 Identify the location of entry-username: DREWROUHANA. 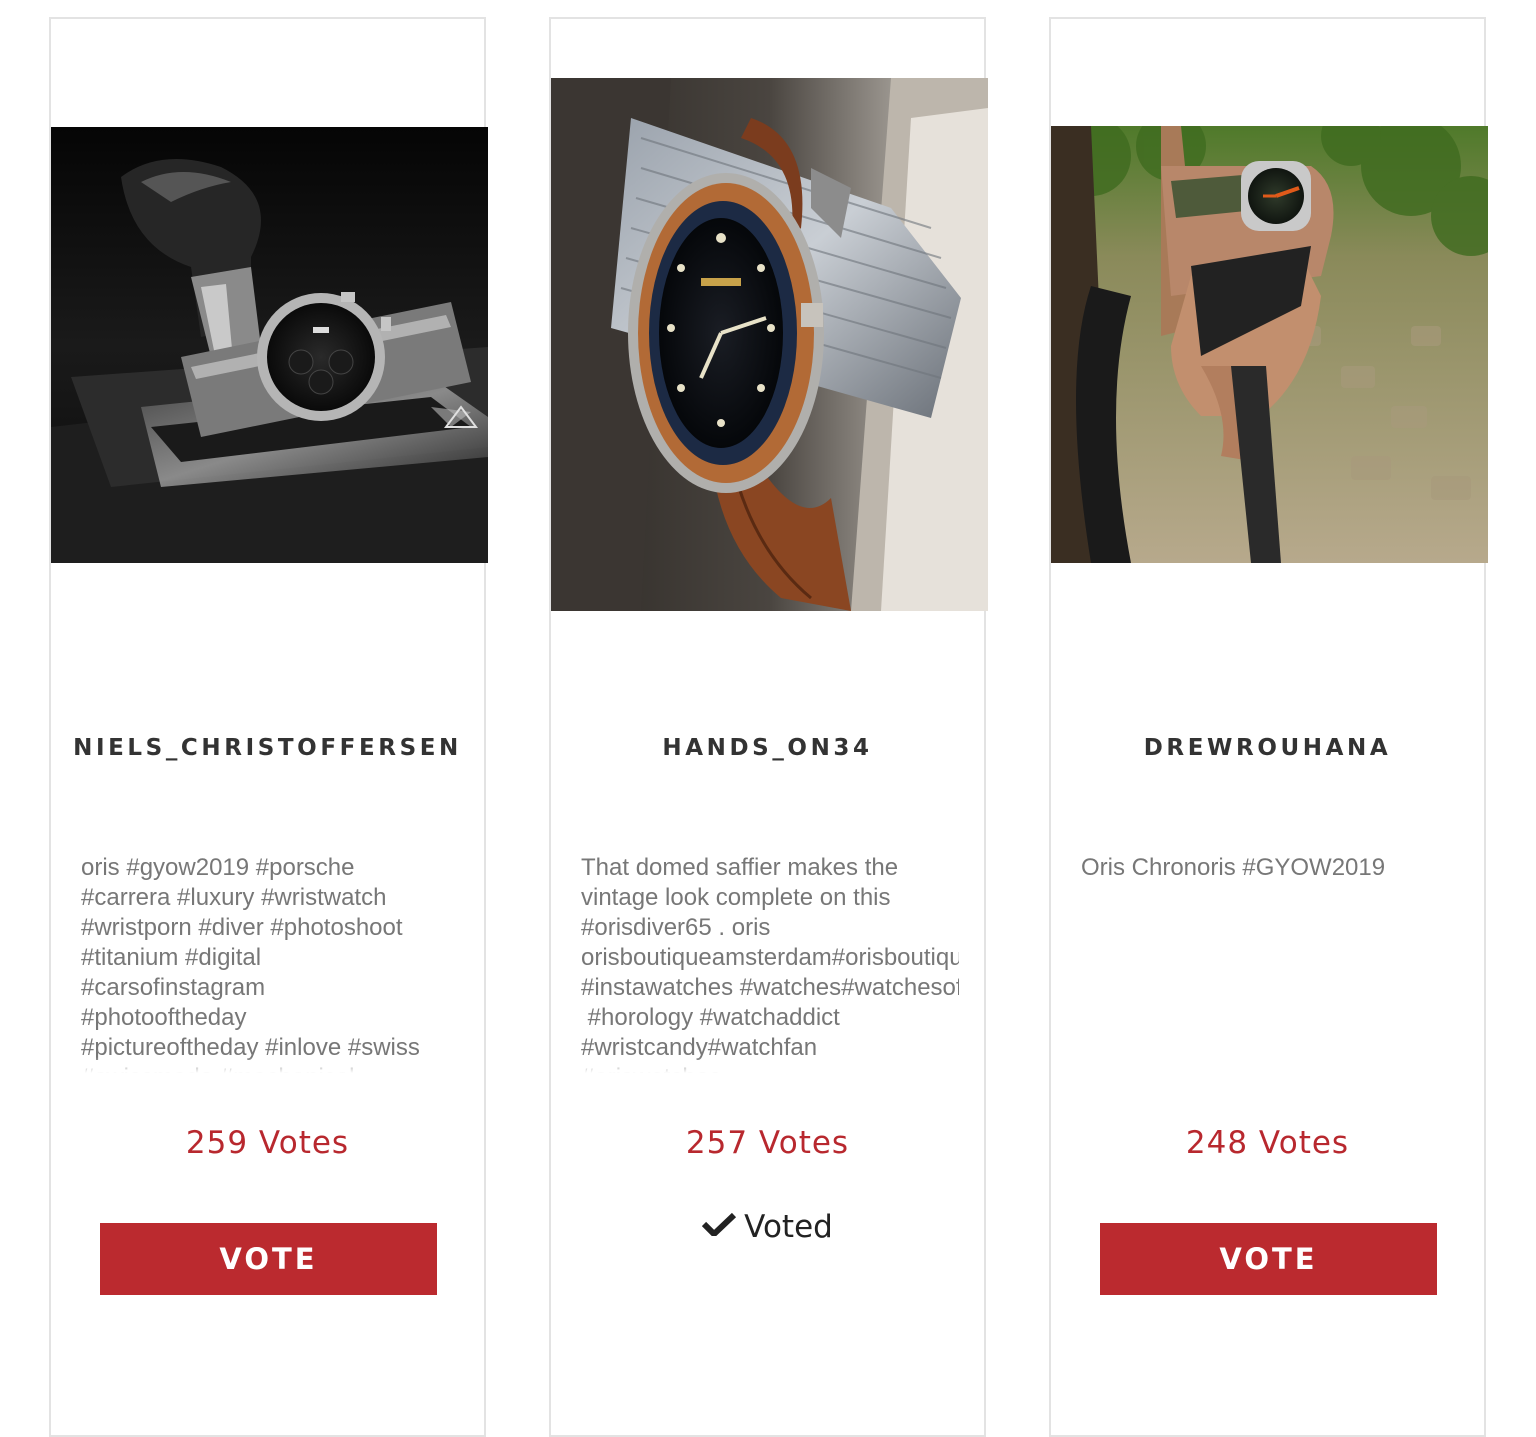
(1267, 748).